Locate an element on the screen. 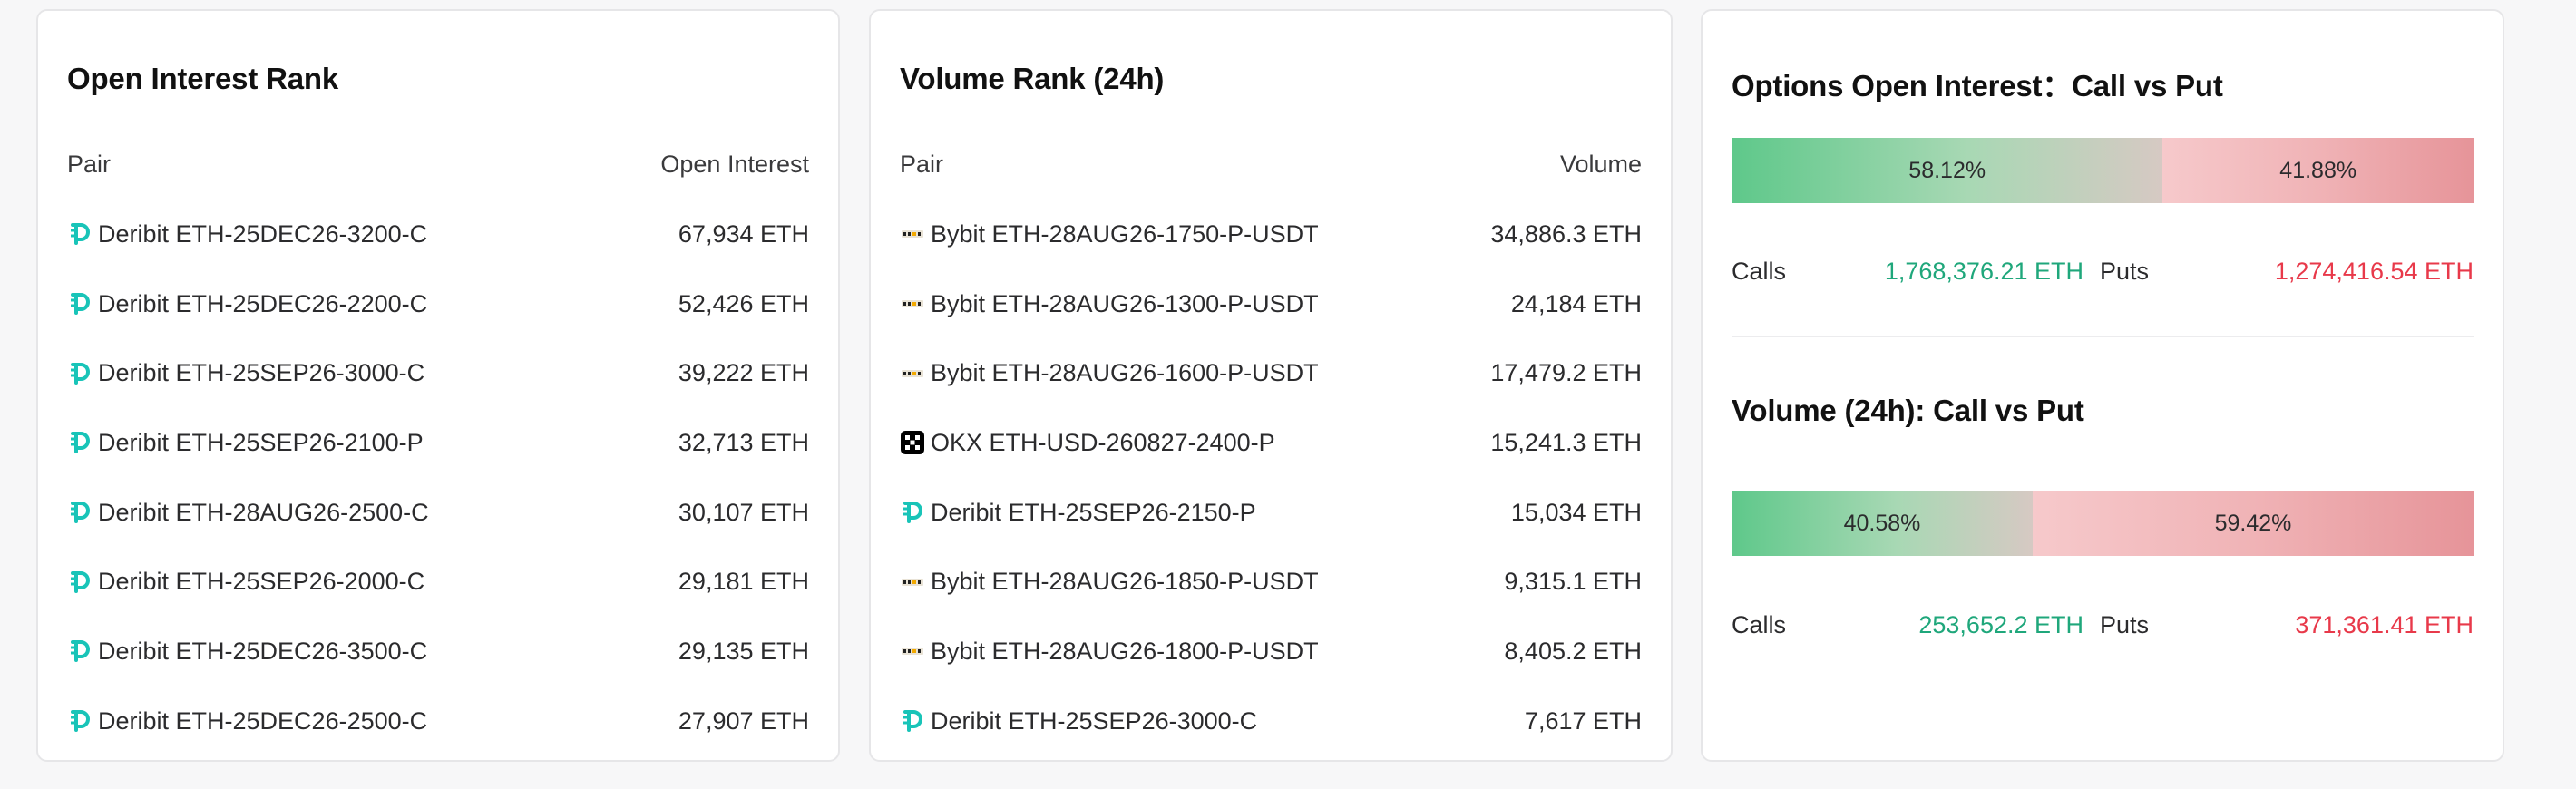 The width and height of the screenshot is (2576, 789). pair-name: Bybit ETH-28AUG26-1750-P-USDT is located at coordinates (1125, 234).